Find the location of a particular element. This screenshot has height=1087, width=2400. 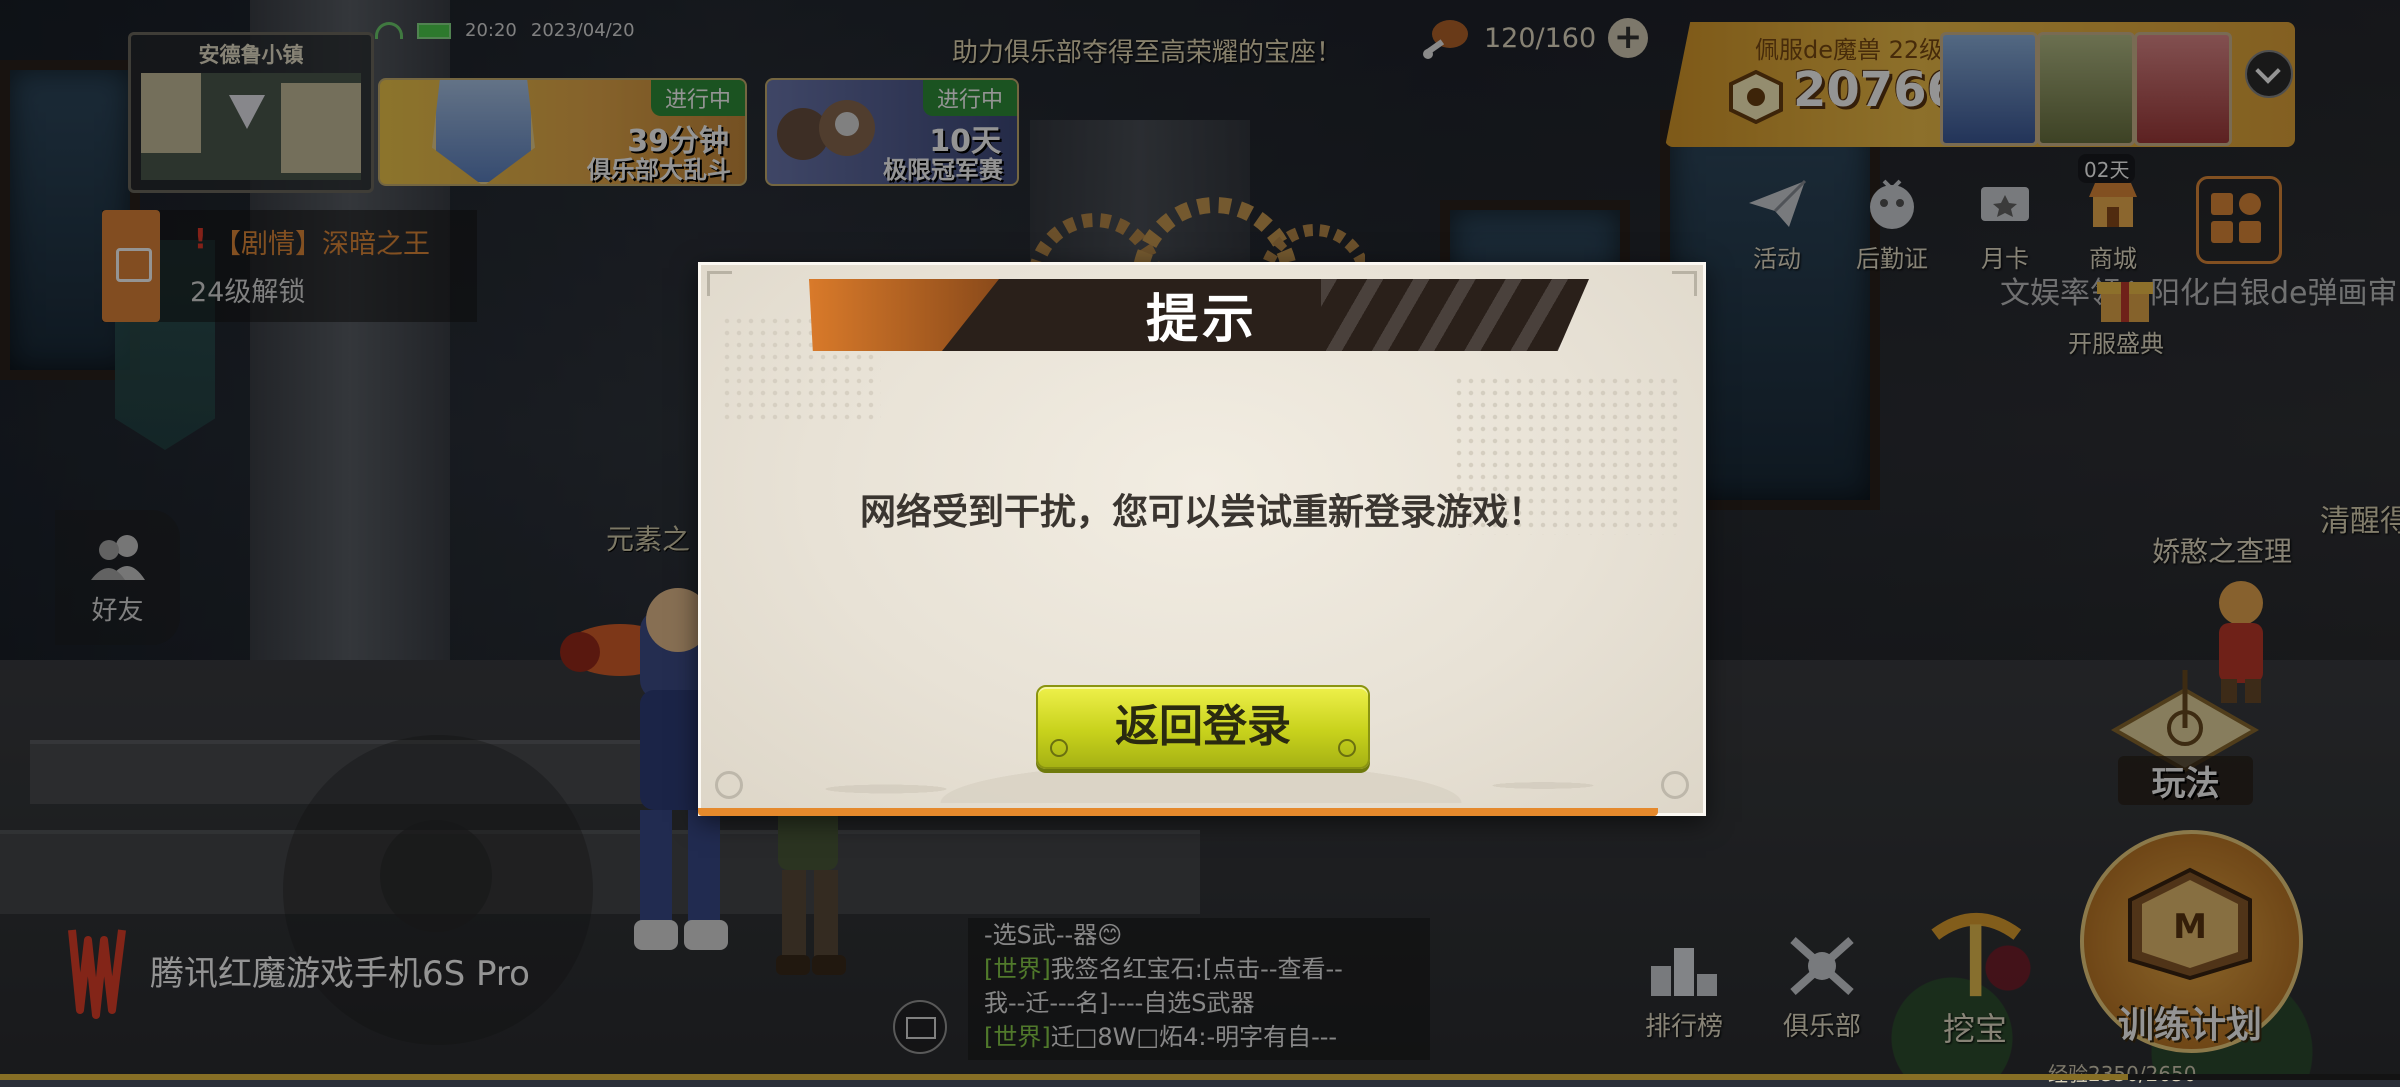

dialog-title: 提示 is located at coordinates (1201, 320).